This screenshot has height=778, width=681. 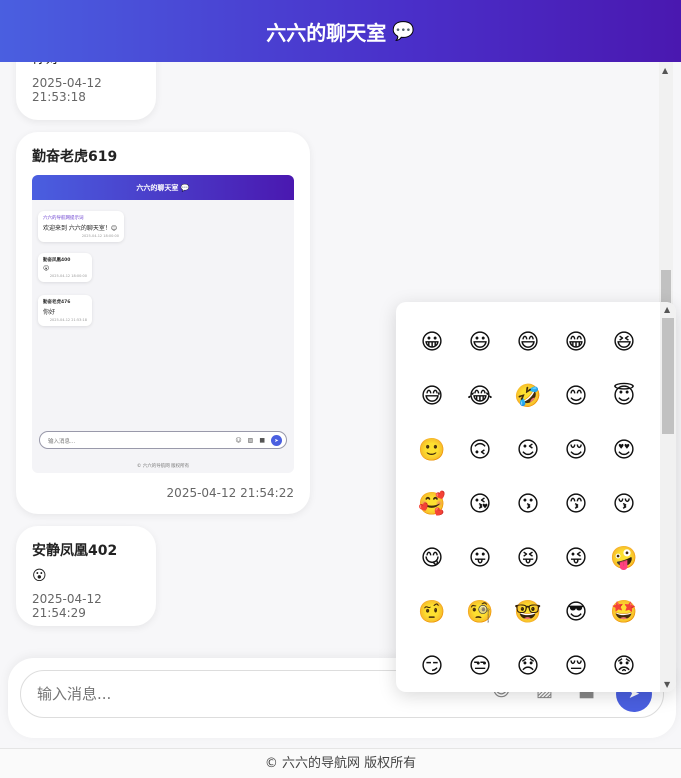 I want to click on emoji-option: 🙂, so click(x=432, y=450).